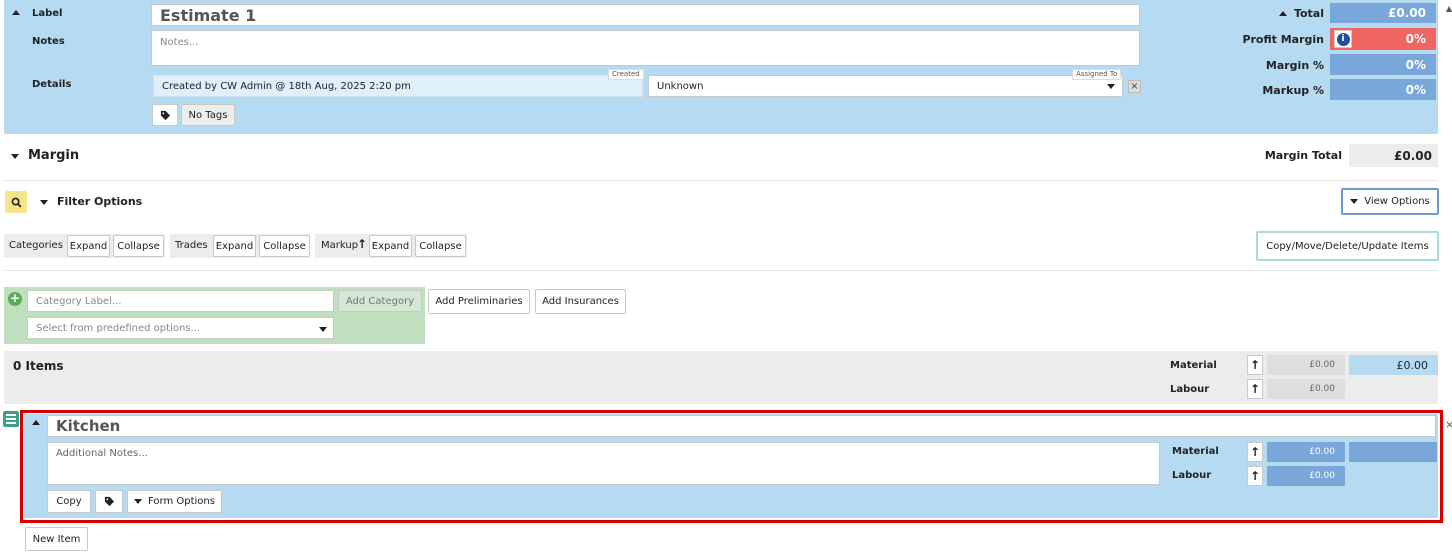  I want to click on created-badge: Created, so click(626, 74).